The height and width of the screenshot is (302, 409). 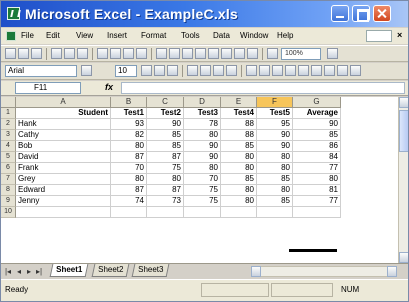 I want to click on align-right-icon, so click(x=218, y=70).